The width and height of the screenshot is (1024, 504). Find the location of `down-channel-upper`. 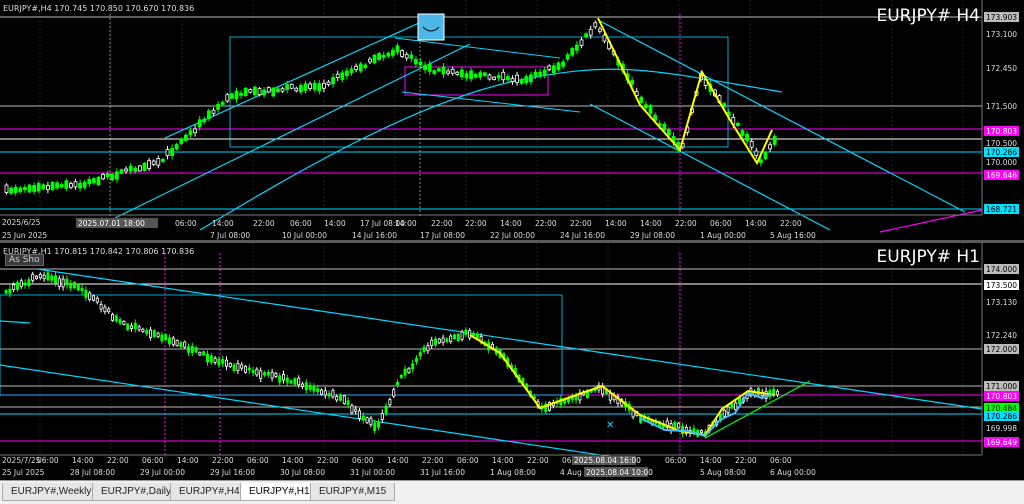

down-channel-upper is located at coordinates (781, 116).